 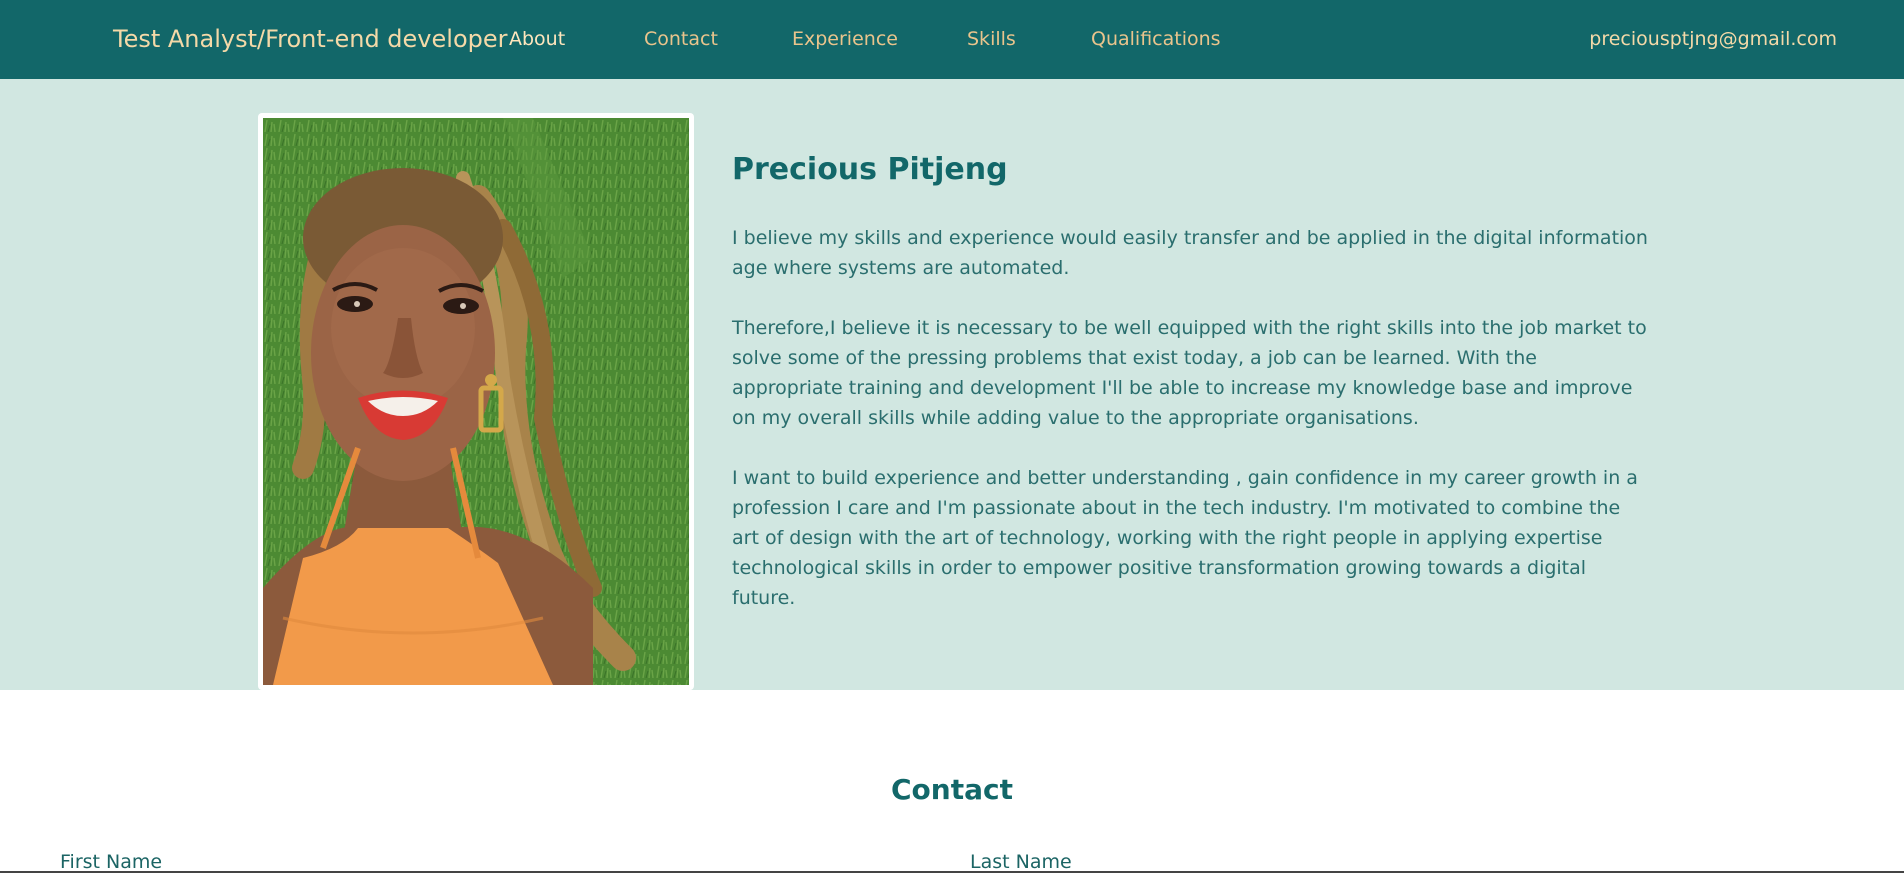 What do you see at coordinates (952, 790) in the screenshot?
I see `contact-title: Contact` at bounding box center [952, 790].